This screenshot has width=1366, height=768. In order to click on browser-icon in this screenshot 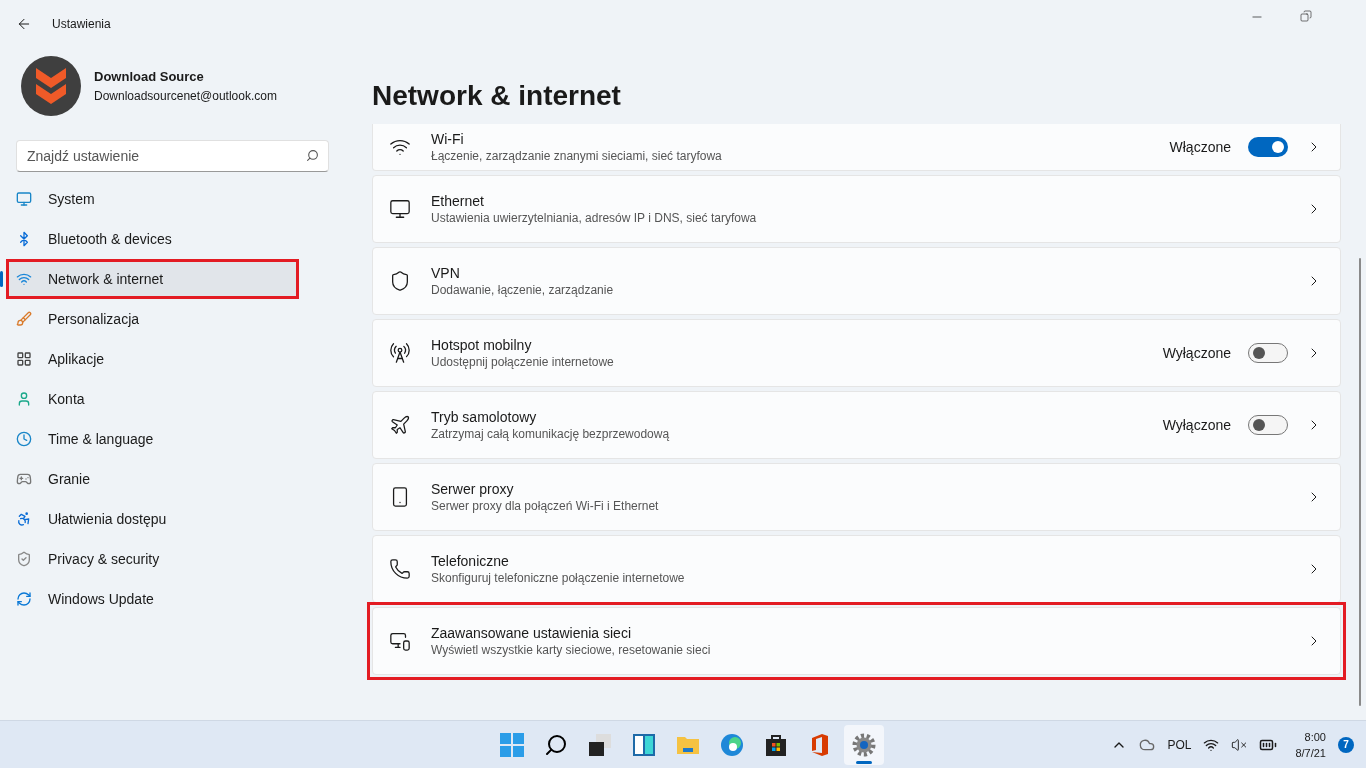, I will do `click(732, 744)`.